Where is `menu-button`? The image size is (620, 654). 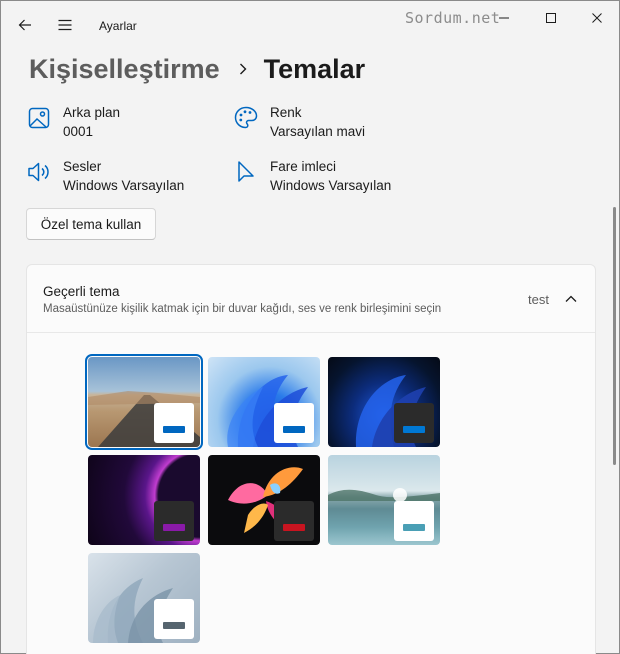 menu-button is located at coordinates (65, 25).